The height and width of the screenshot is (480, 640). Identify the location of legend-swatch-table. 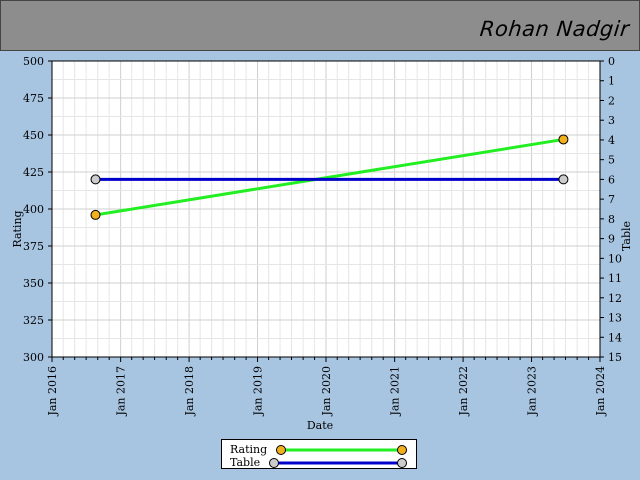
(338, 463).